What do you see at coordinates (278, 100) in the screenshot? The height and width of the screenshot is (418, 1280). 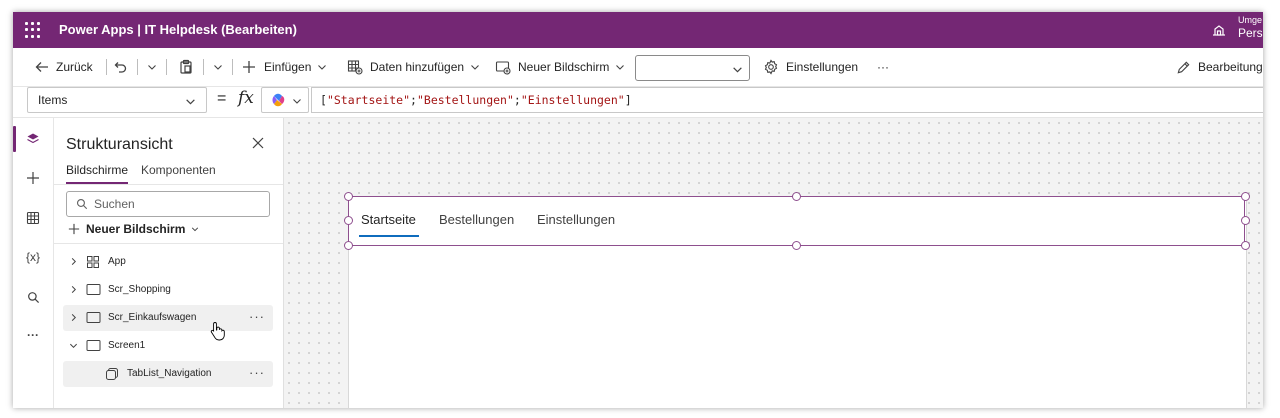 I see `copilot-icon` at bounding box center [278, 100].